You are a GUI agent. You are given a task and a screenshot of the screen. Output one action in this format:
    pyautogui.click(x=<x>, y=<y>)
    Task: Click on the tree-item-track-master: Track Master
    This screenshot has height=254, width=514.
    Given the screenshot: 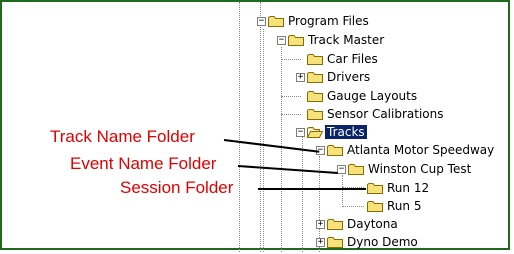 What is the action you would take?
    pyautogui.click(x=346, y=40)
    